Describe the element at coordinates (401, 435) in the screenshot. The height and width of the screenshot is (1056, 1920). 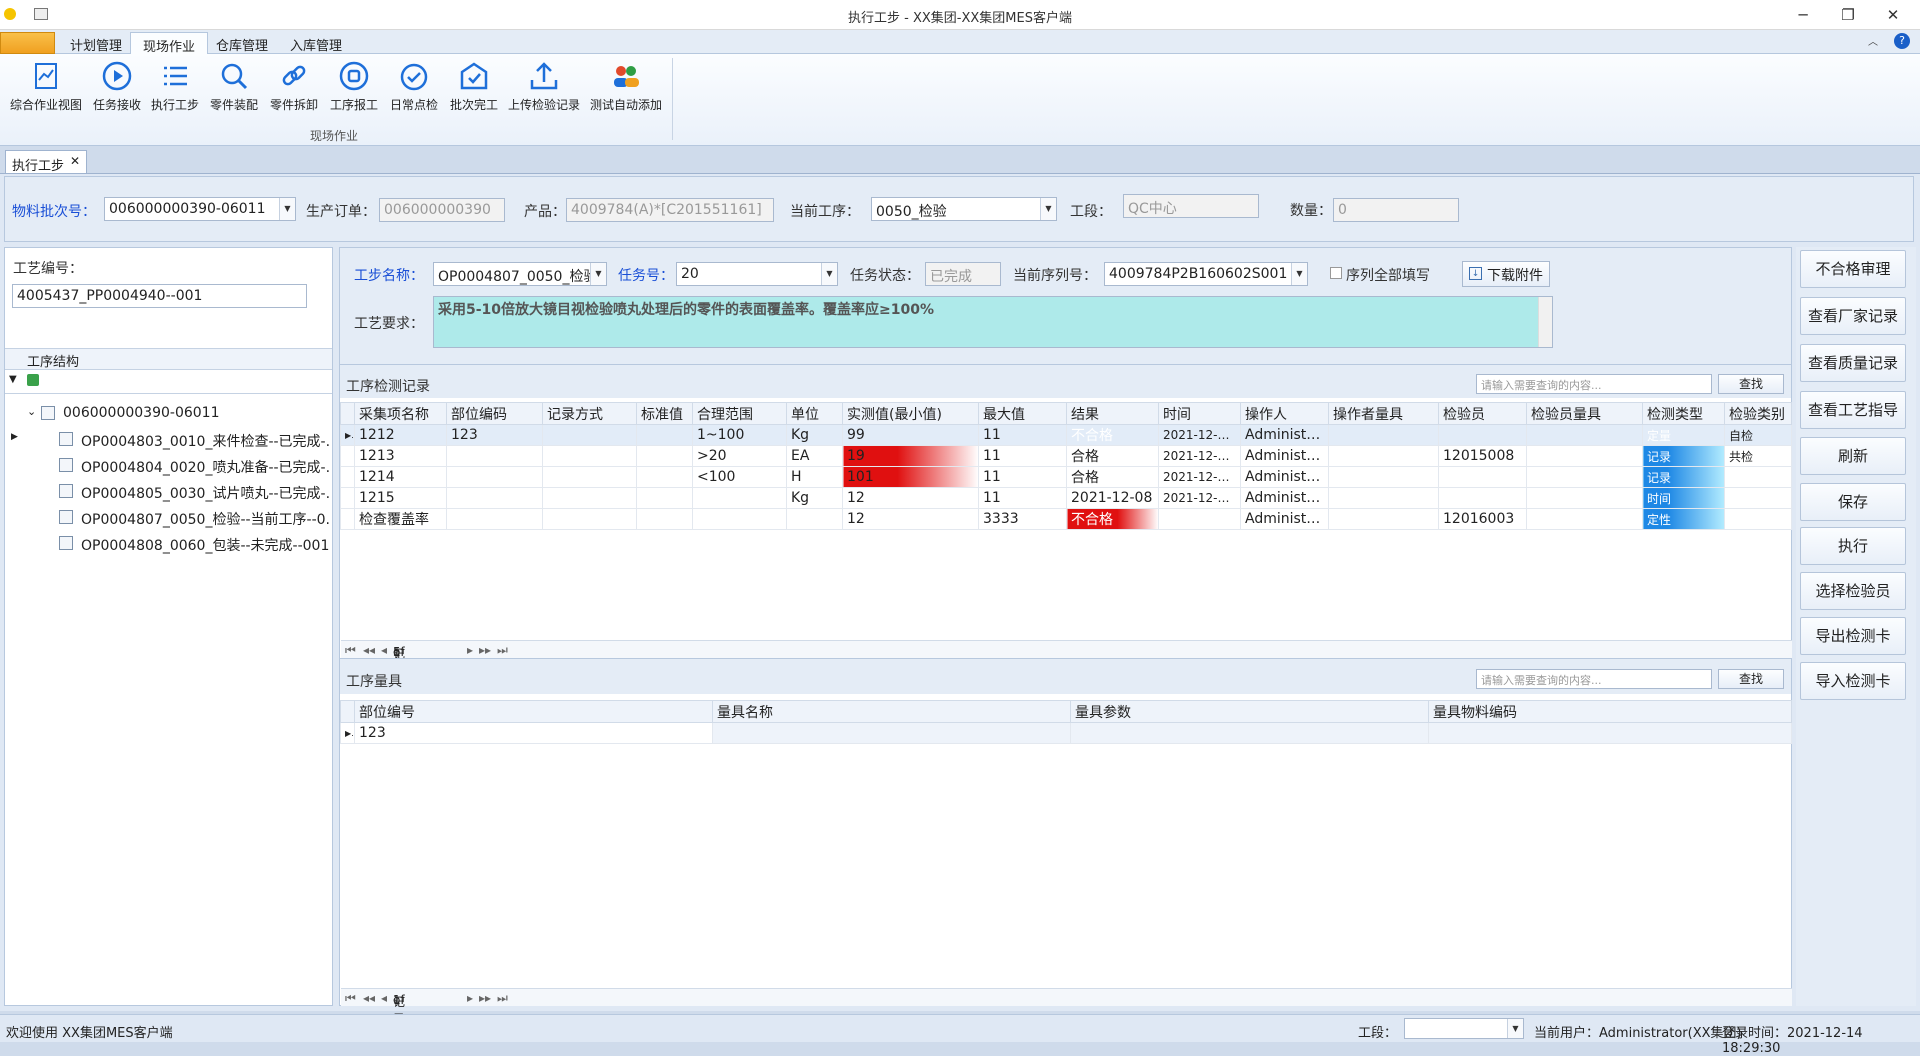
I see `table-cell: 1212` at that location.